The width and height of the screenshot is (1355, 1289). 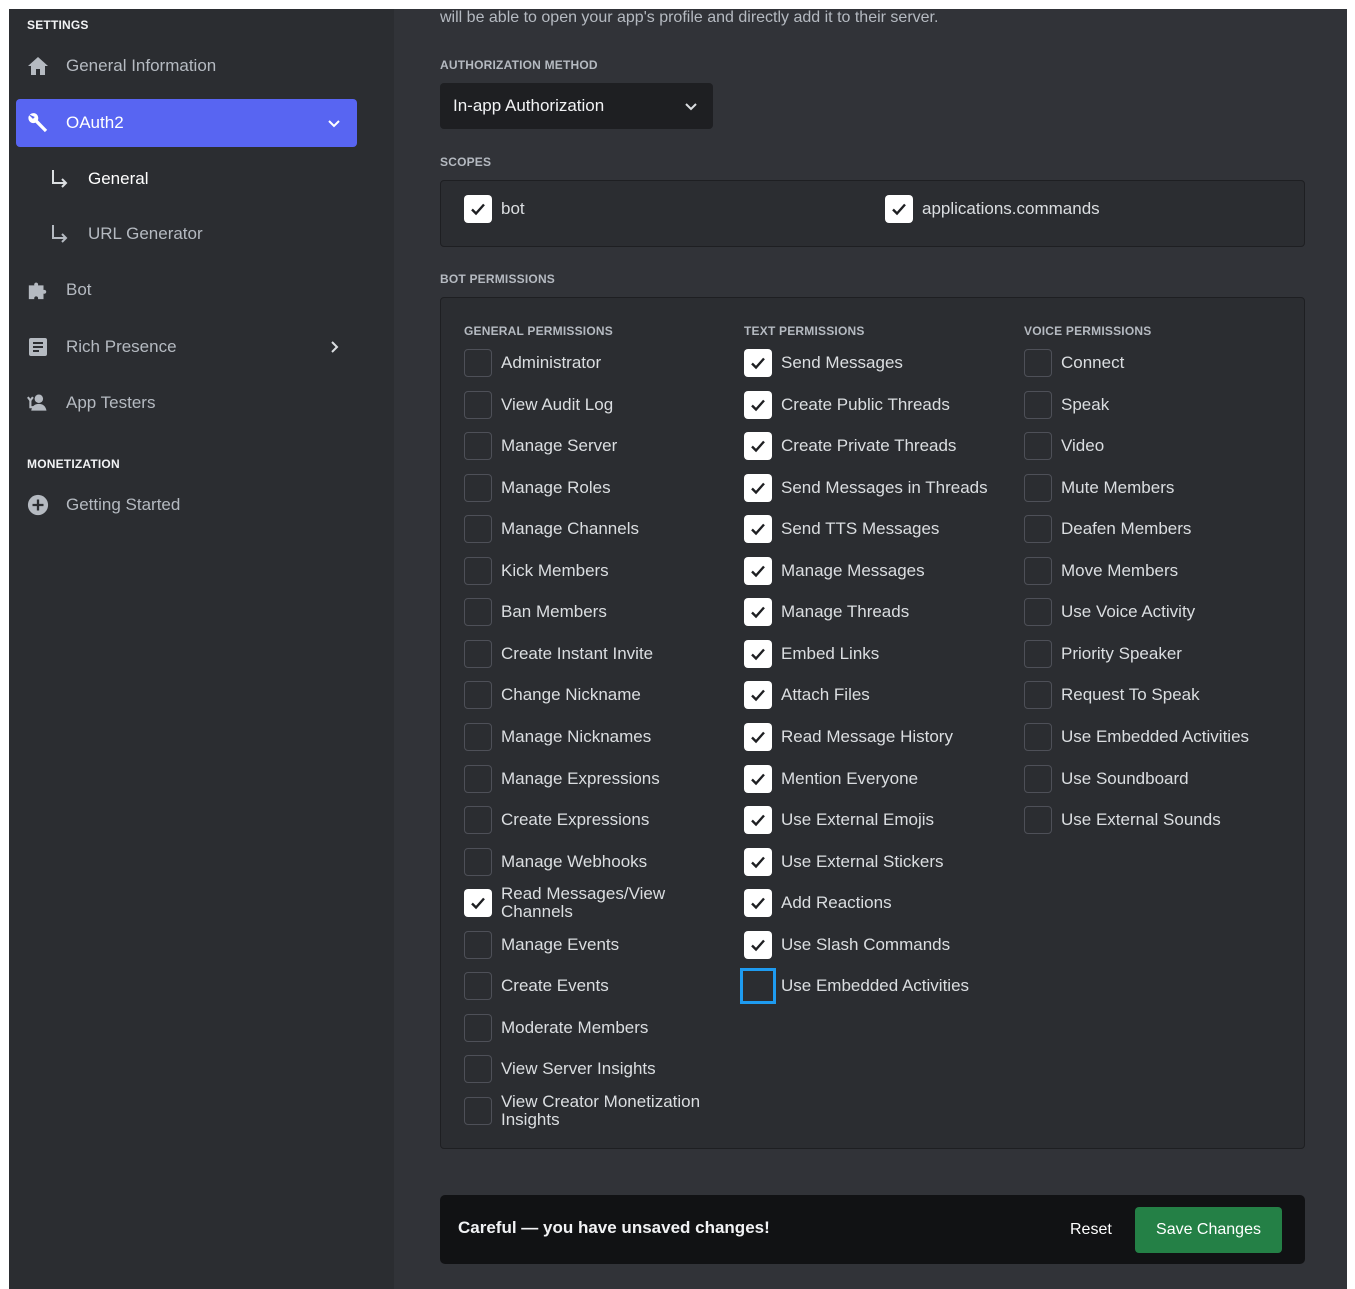 What do you see at coordinates (478, 446) in the screenshot?
I see `perm-general-manage-server-checkbox` at bounding box center [478, 446].